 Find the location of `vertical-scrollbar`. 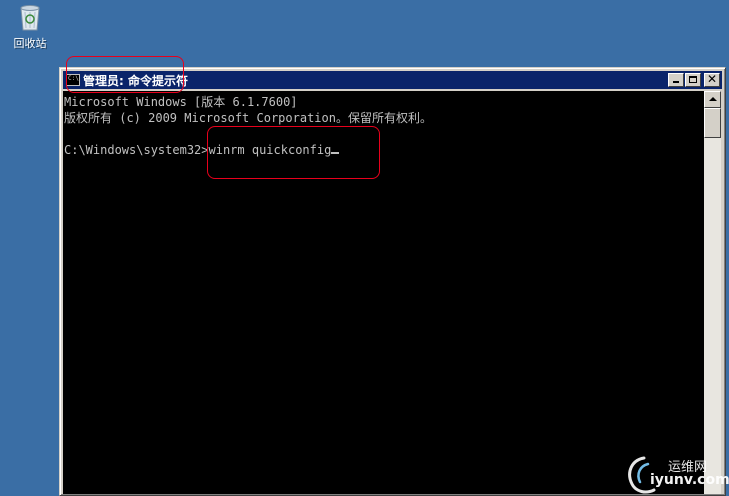

vertical-scrollbar is located at coordinates (712, 292).